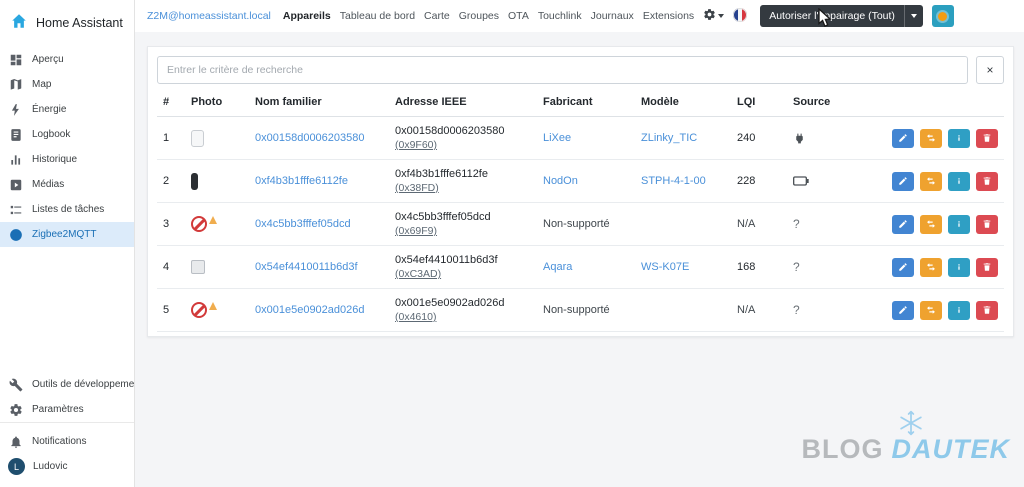 This screenshot has width=1024, height=487. I want to click on sidebar-item-label: Zigbee2MQTT, so click(64, 234).